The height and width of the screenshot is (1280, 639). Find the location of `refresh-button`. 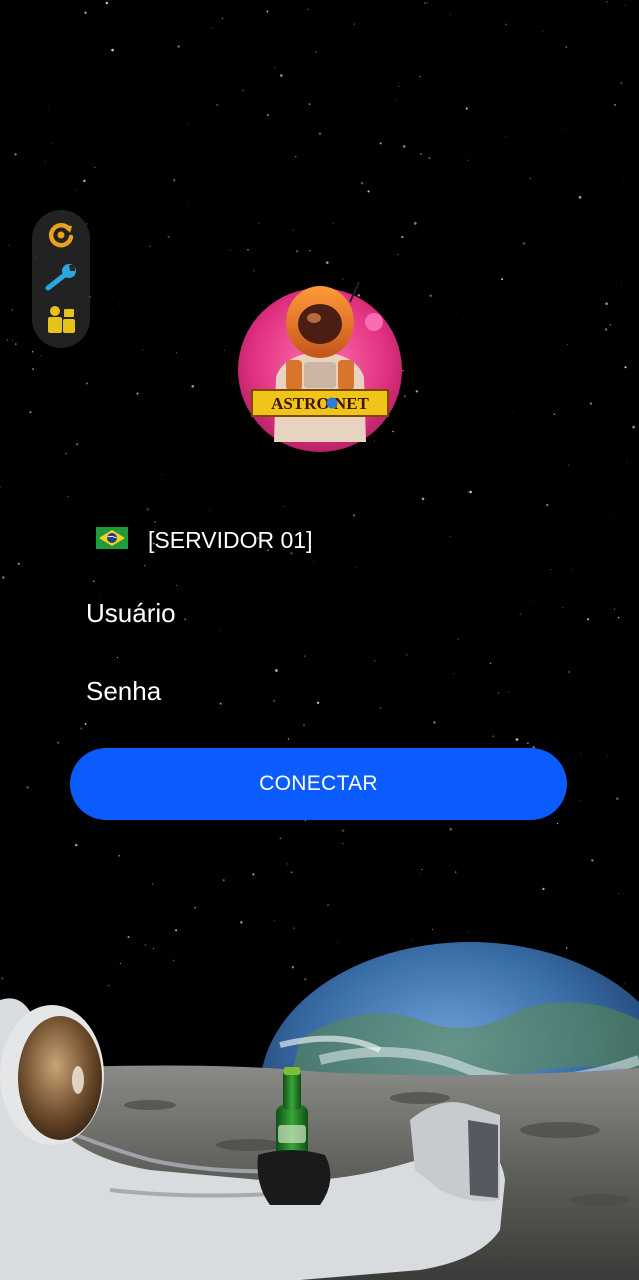

refresh-button is located at coordinates (61, 237).